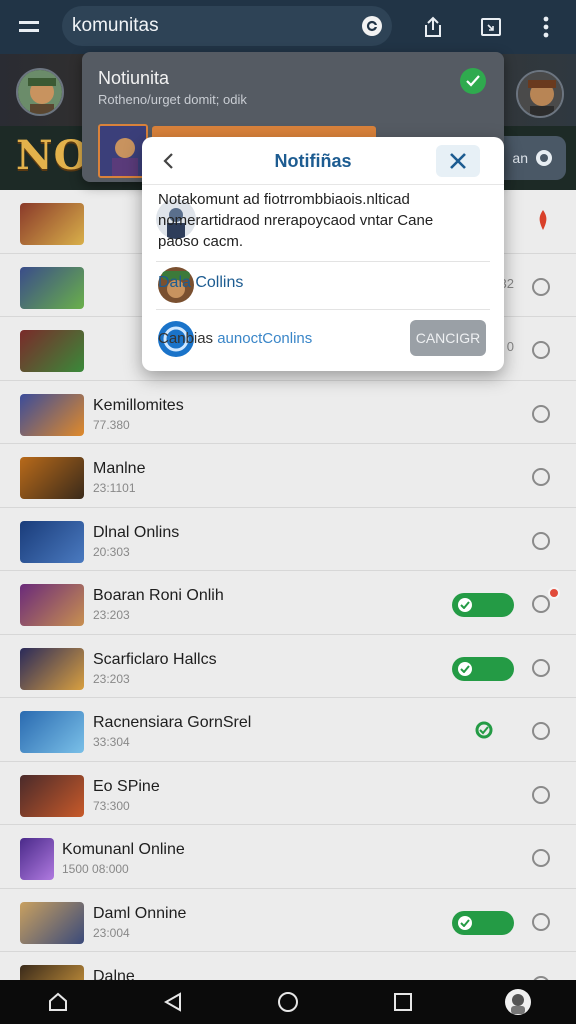 The height and width of the screenshot is (1024, 576). I want to click on list-item: Daml Onnine 23:004, so click(288, 920).